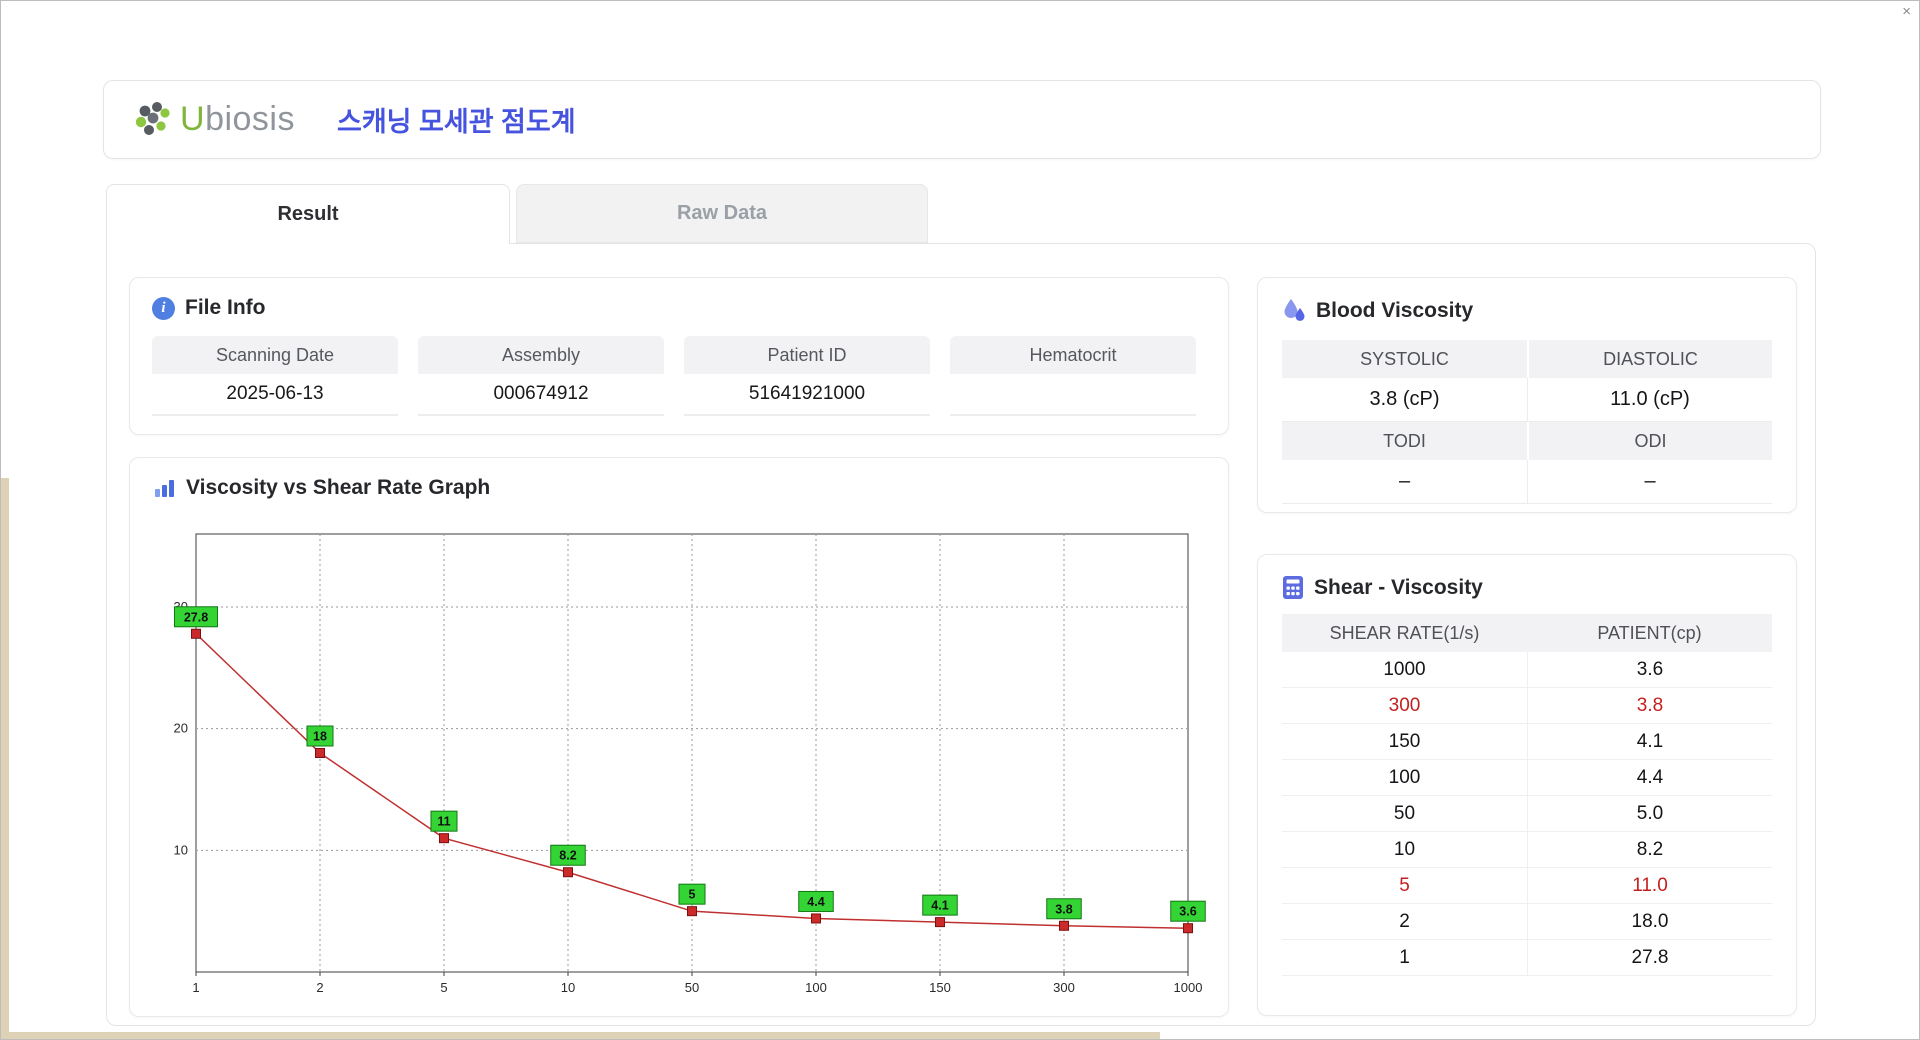 This screenshot has width=1920, height=1040. What do you see at coordinates (225, 307) in the screenshot?
I see `file-info-title: File Info` at bounding box center [225, 307].